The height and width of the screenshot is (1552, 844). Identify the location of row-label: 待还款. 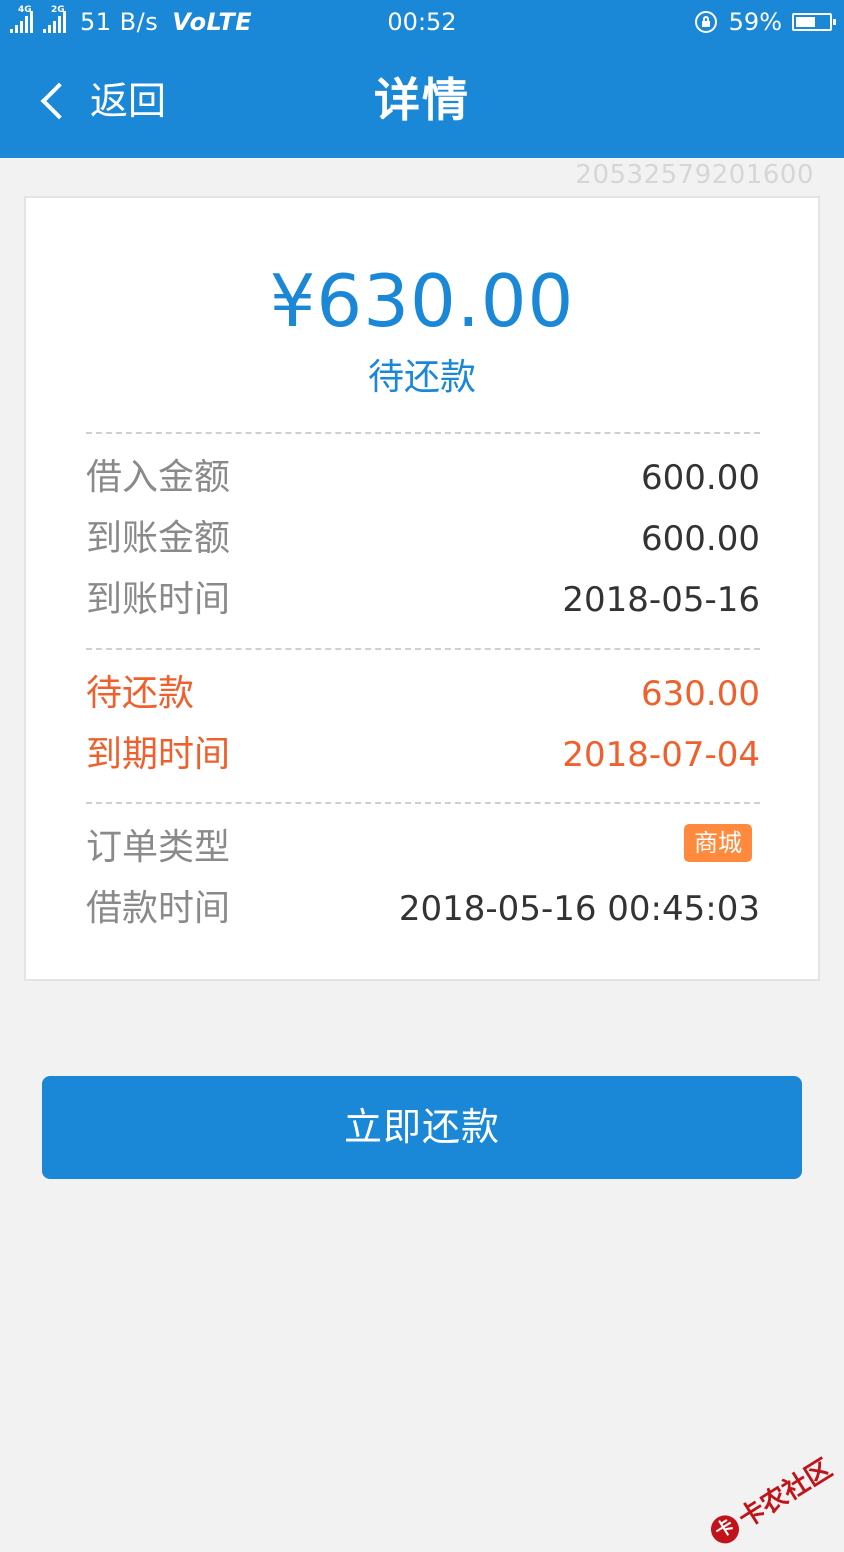
(140, 693).